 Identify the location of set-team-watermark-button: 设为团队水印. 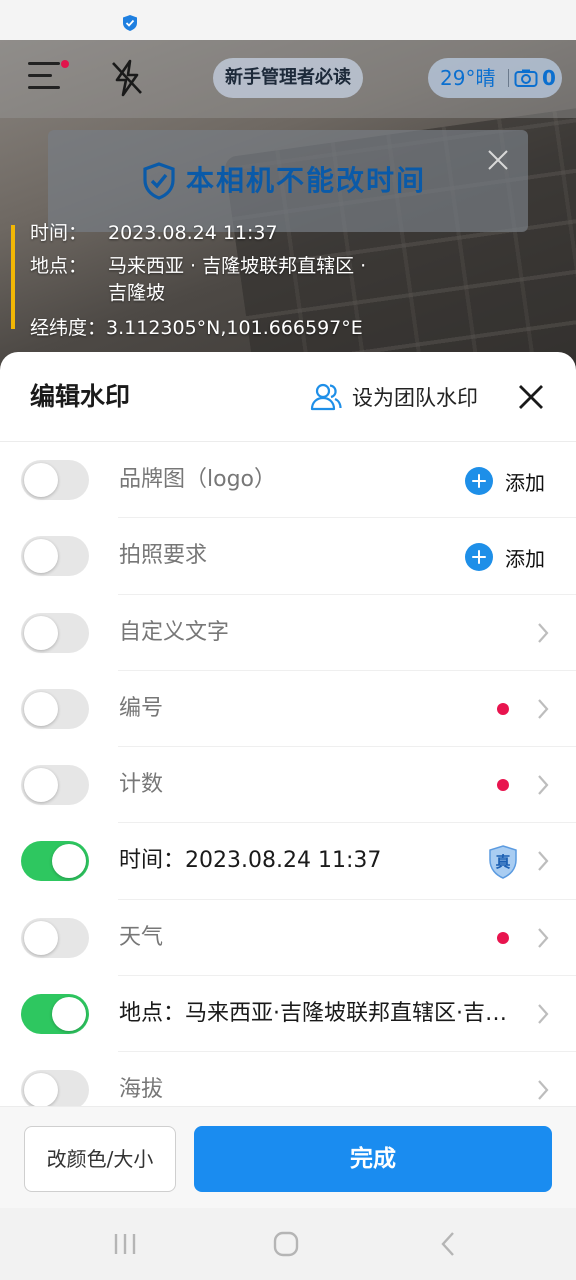
(394, 397).